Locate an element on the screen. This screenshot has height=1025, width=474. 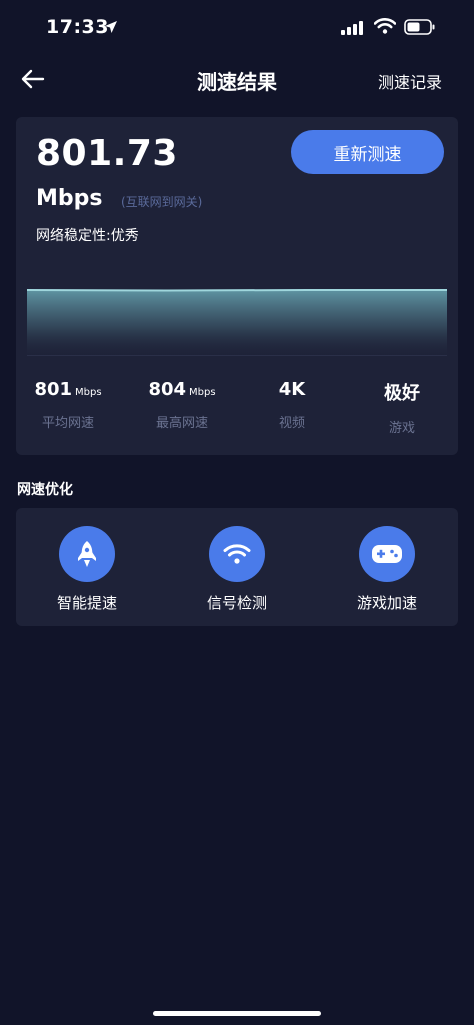
rocket-icon is located at coordinates (87, 554).